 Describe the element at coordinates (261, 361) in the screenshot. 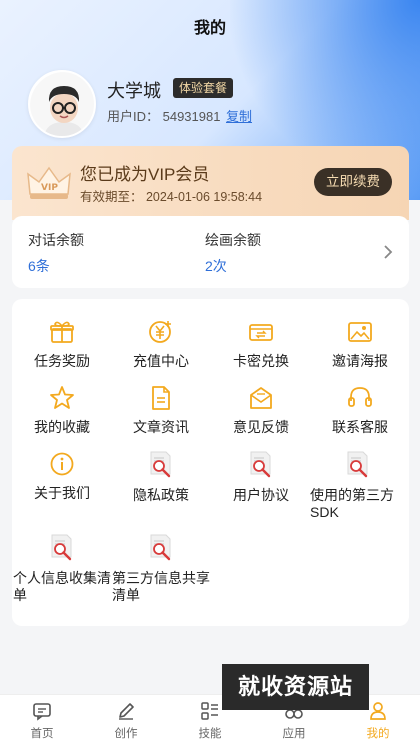

I see `menu-item-label: 卡密兑换` at that location.